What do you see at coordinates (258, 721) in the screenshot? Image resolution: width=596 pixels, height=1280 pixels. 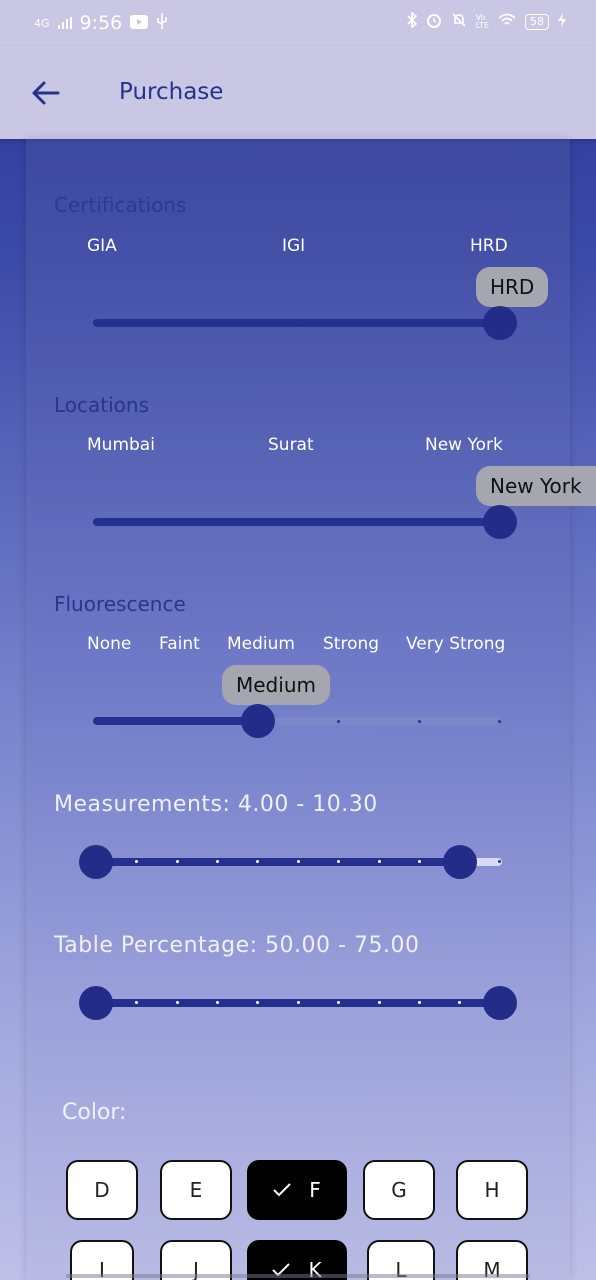 I see `fluorescence-slider-thumb` at bounding box center [258, 721].